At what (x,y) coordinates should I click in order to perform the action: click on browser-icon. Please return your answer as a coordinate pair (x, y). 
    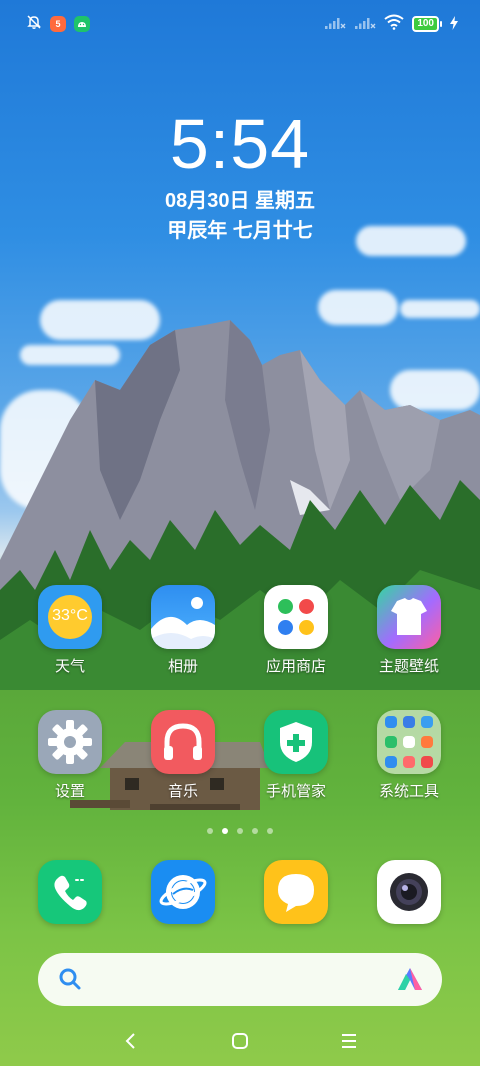
    Looking at the image, I should click on (183, 892).